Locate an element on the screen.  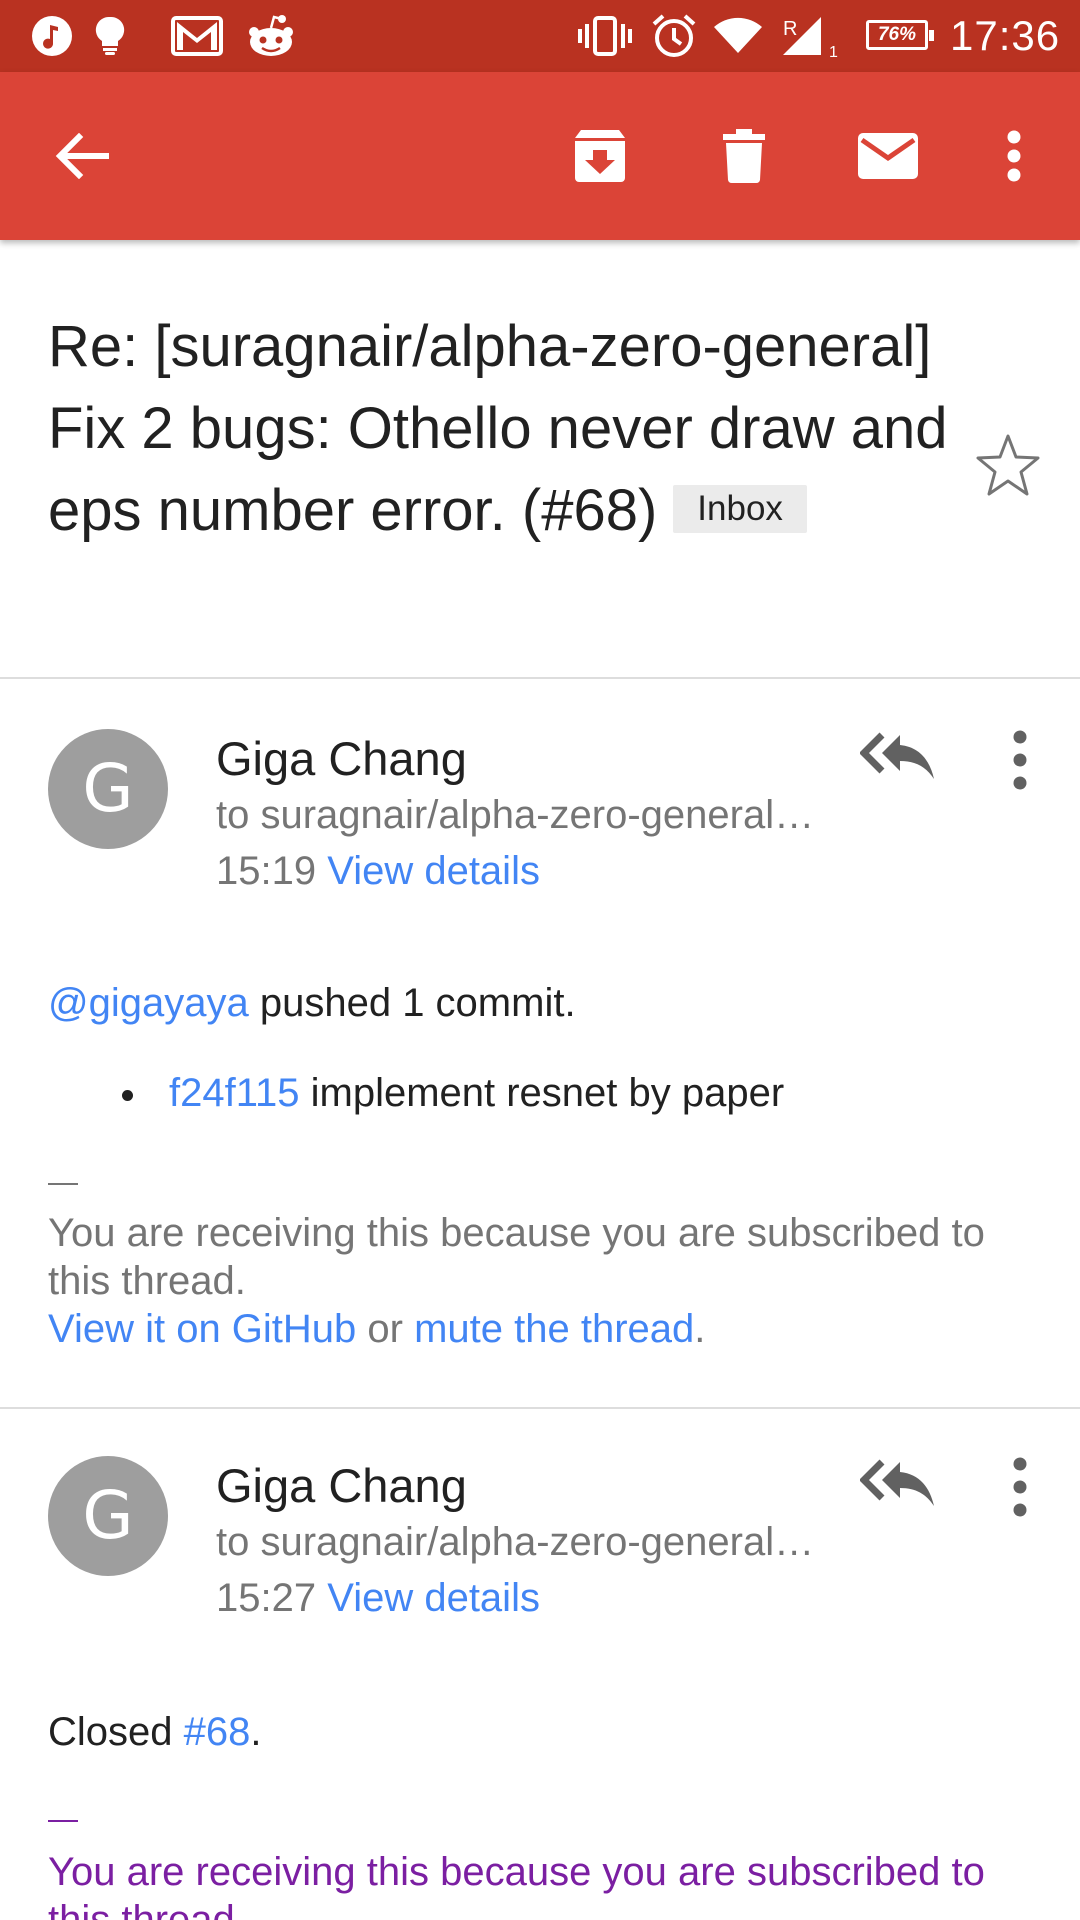
message-time: 15:19 is located at coordinates (266, 871).